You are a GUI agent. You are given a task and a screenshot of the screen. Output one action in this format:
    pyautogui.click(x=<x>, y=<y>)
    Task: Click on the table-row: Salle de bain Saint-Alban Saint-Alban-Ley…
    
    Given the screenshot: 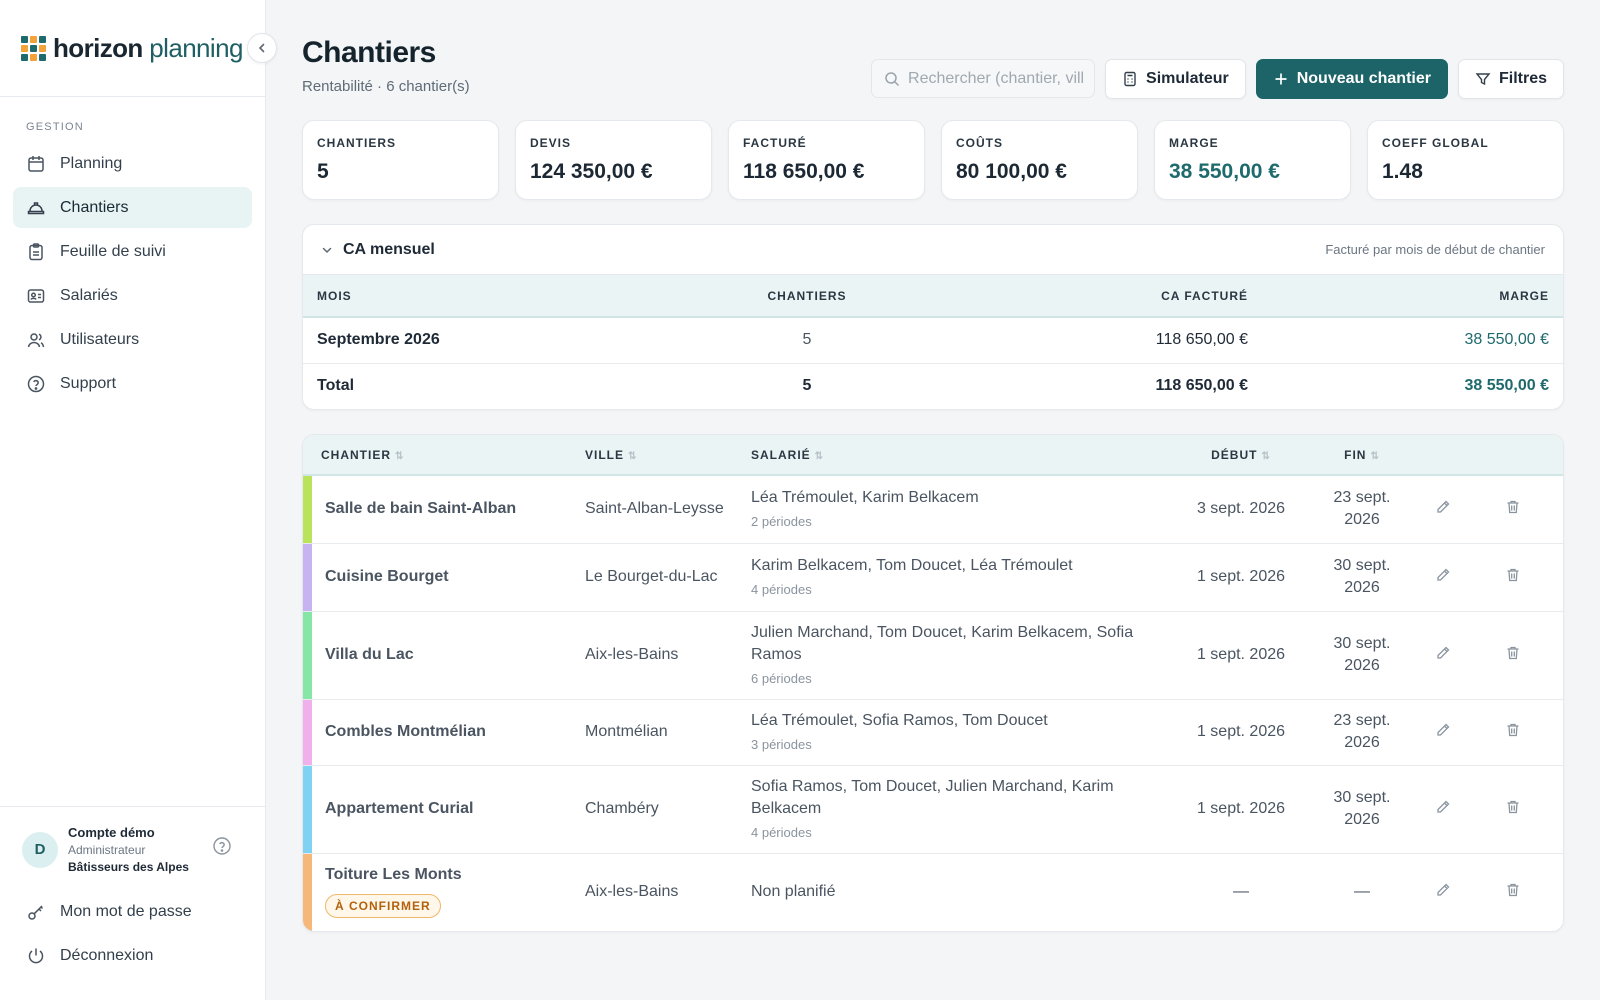 What is the action you would take?
    pyautogui.click(x=933, y=509)
    